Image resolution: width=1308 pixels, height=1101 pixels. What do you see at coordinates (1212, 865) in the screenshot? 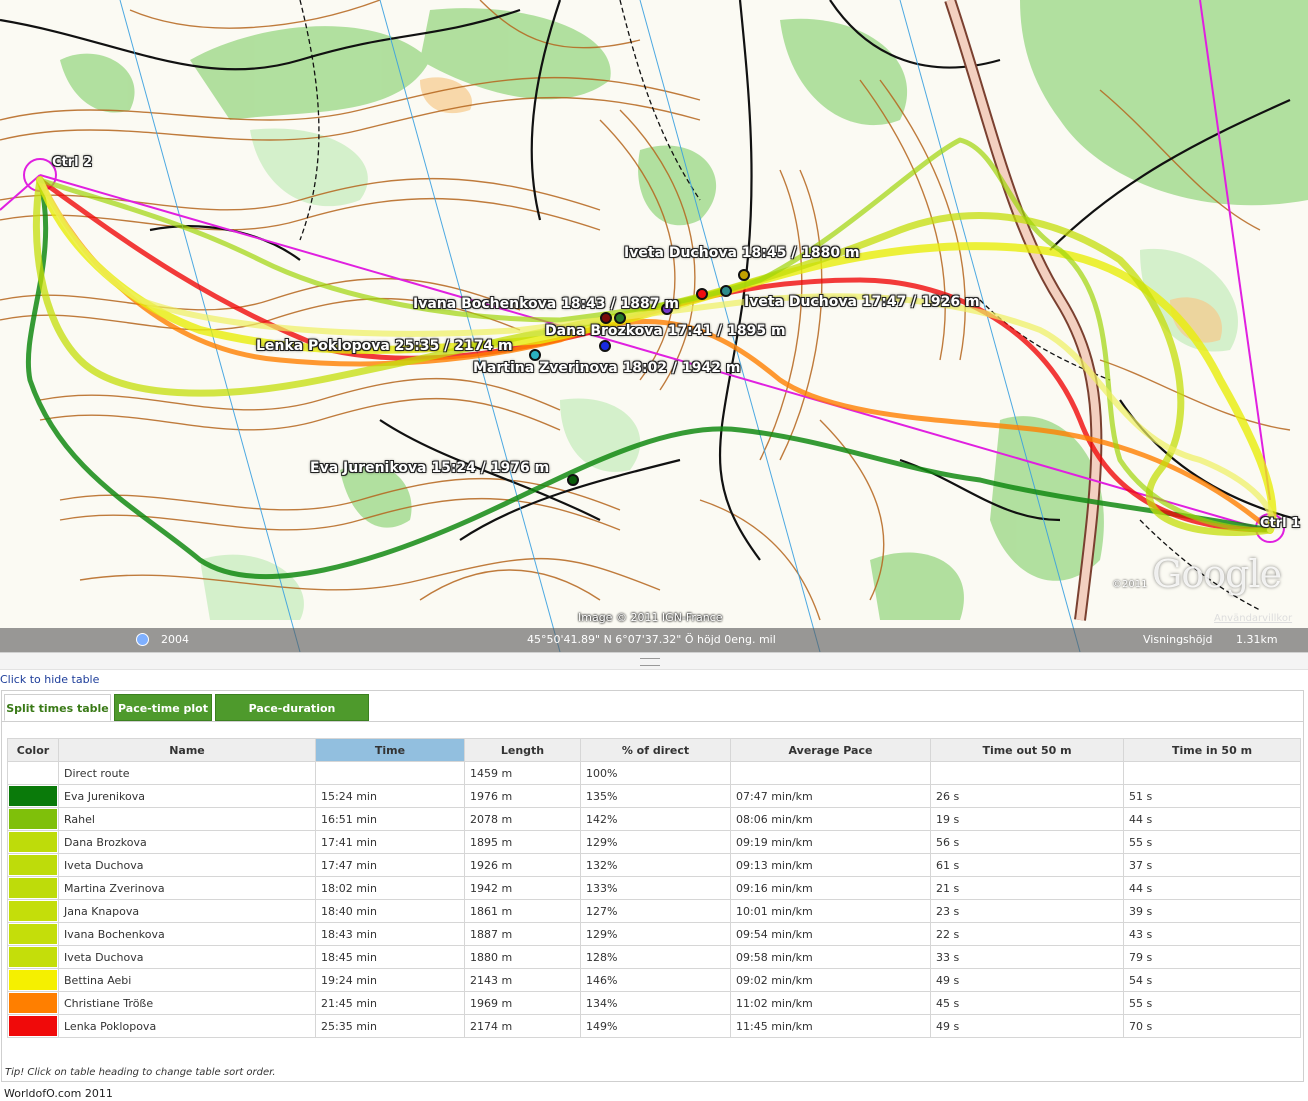
I see `time-in: 37 s` at bounding box center [1212, 865].